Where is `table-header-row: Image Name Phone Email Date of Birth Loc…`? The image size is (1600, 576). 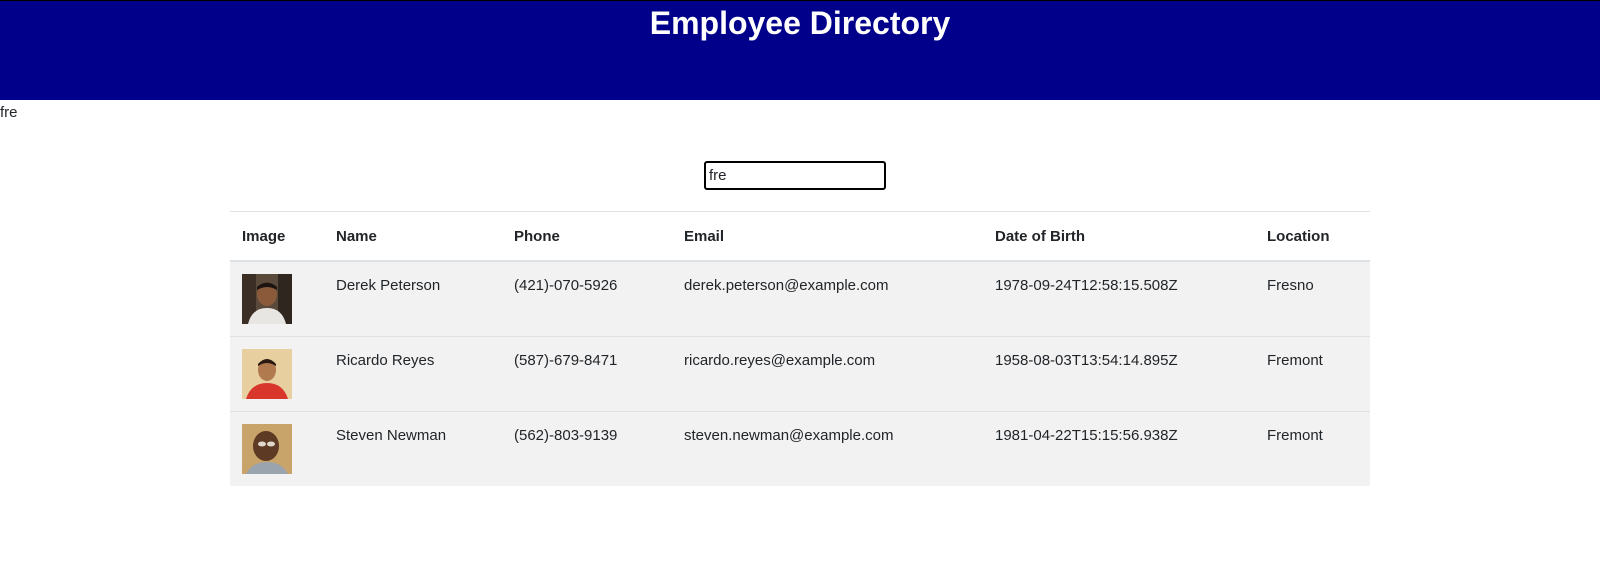
table-header-row: Image Name Phone Email Date of Birth Loc… is located at coordinates (800, 236).